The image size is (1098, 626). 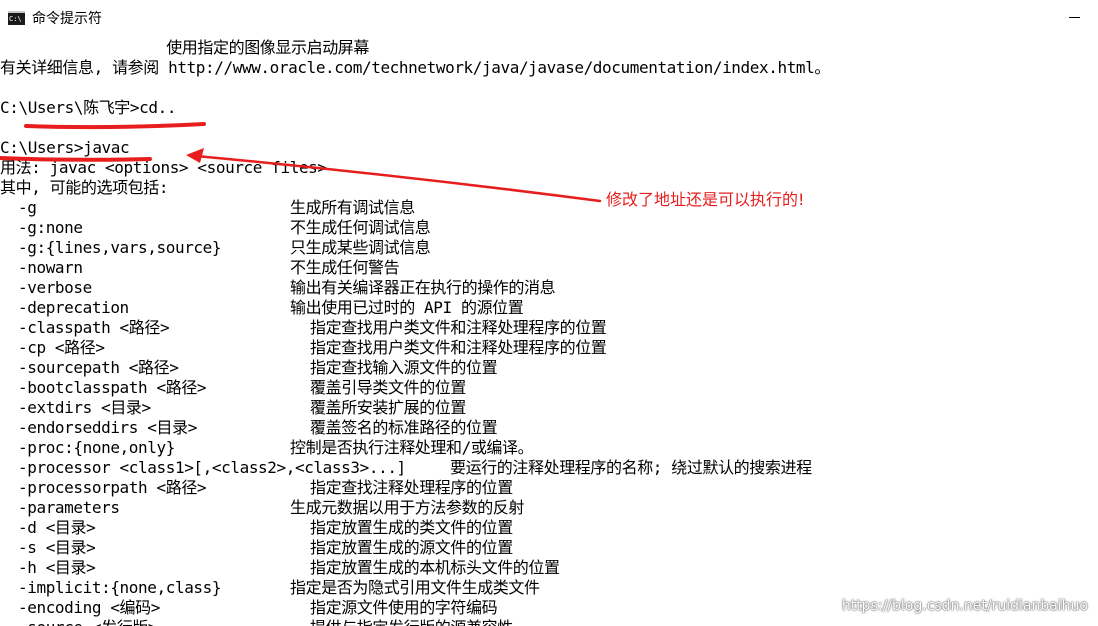 What do you see at coordinates (57, 547) in the screenshot?
I see `option-flag: -s <目录>` at bounding box center [57, 547].